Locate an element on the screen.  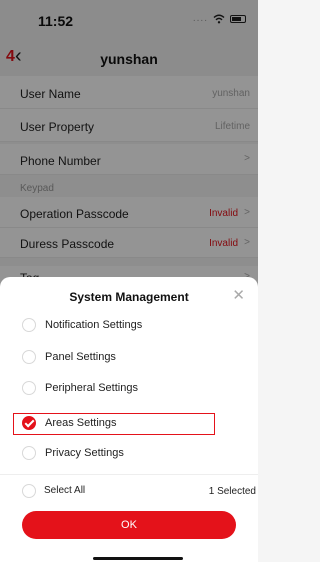
sheet-title: System Management is located at coordinates (129, 297).